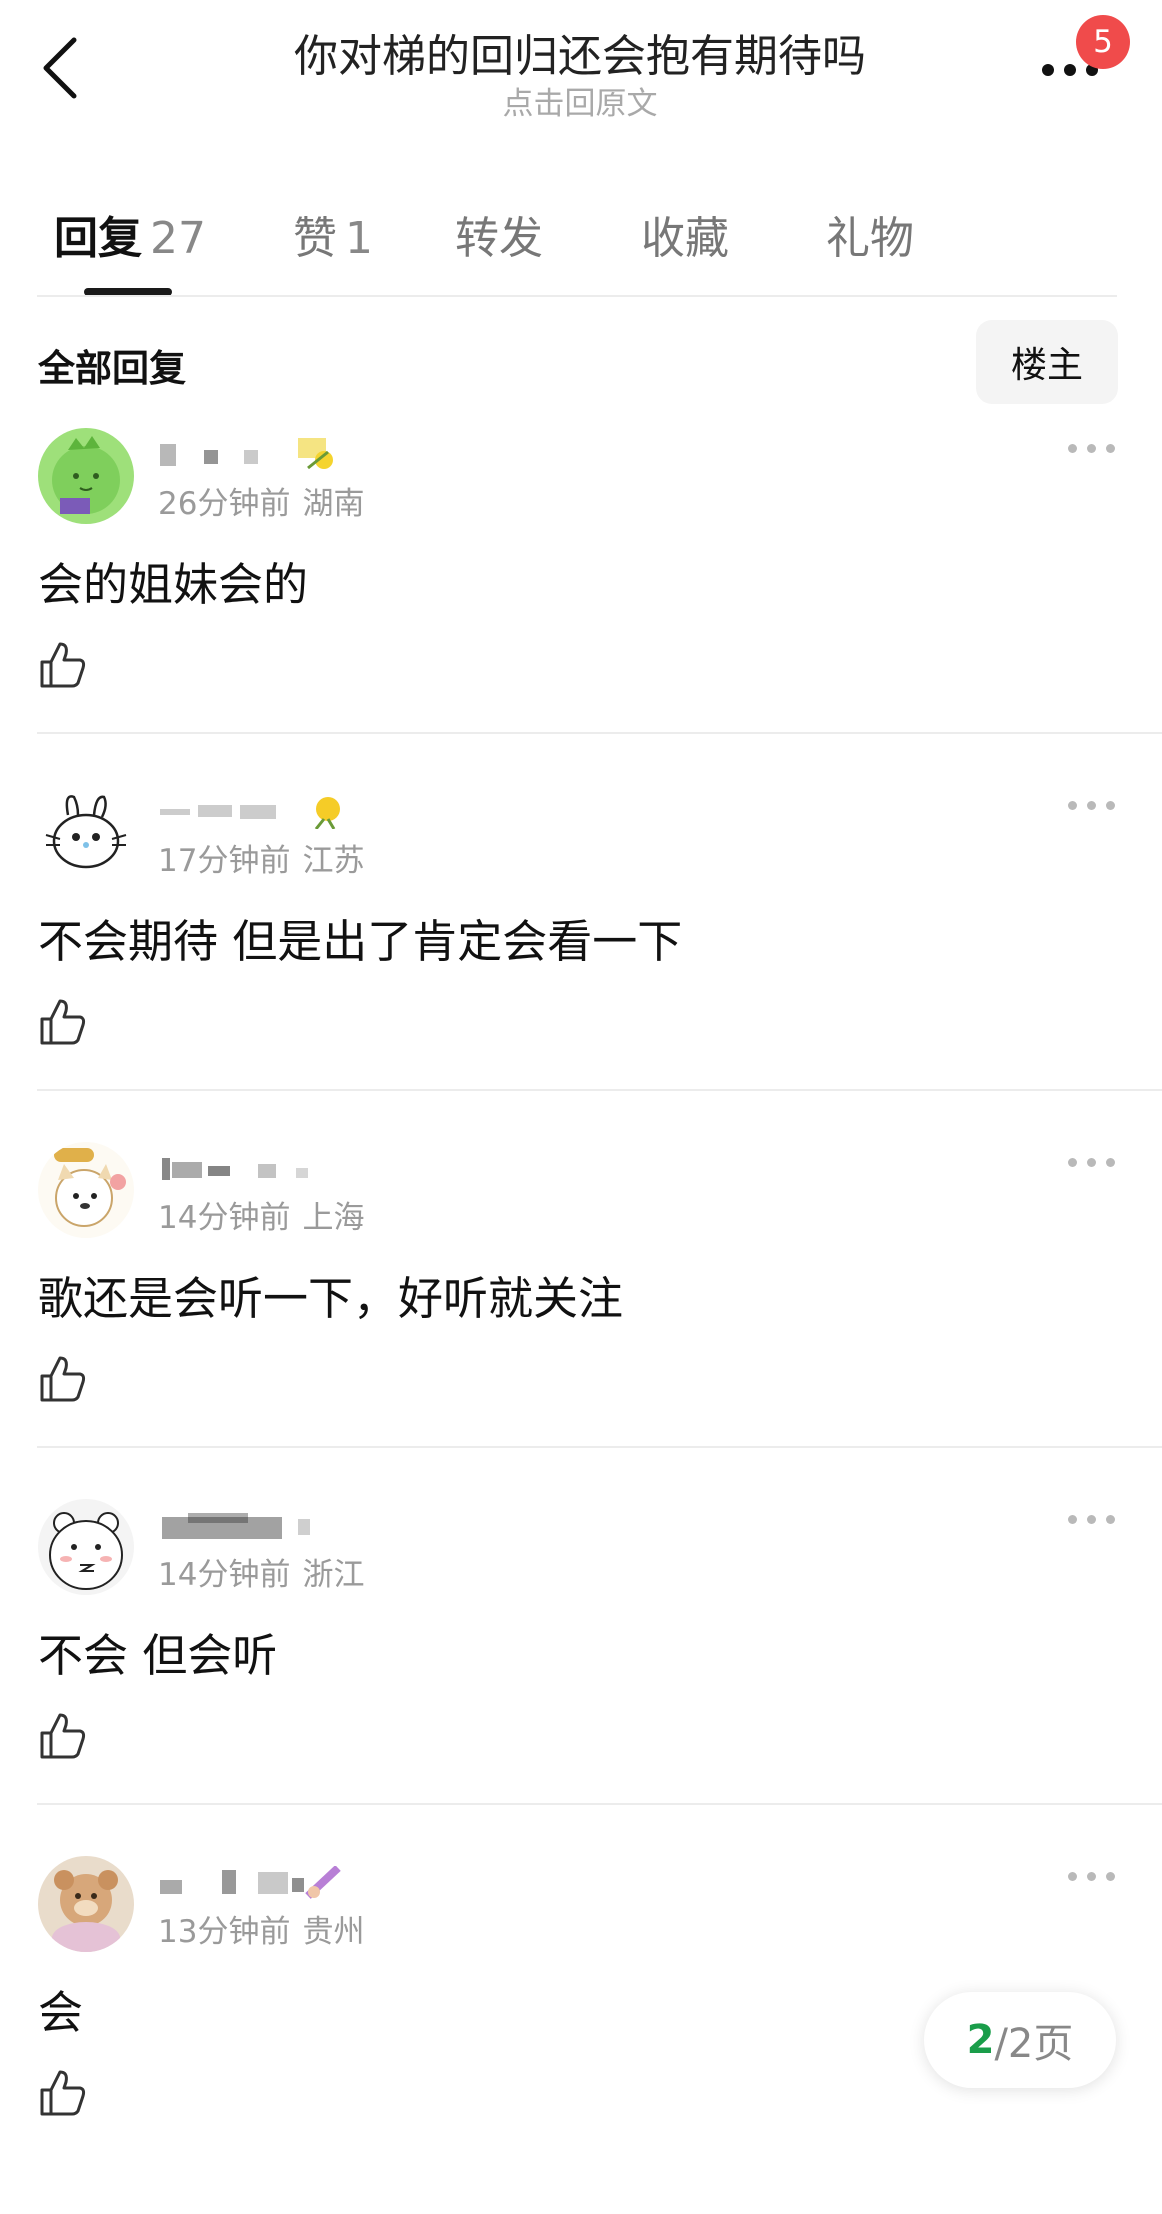 The height and width of the screenshot is (2214, 1162). I want to click on comment-meta: 26分钟前 湖南, so click(261, 500).